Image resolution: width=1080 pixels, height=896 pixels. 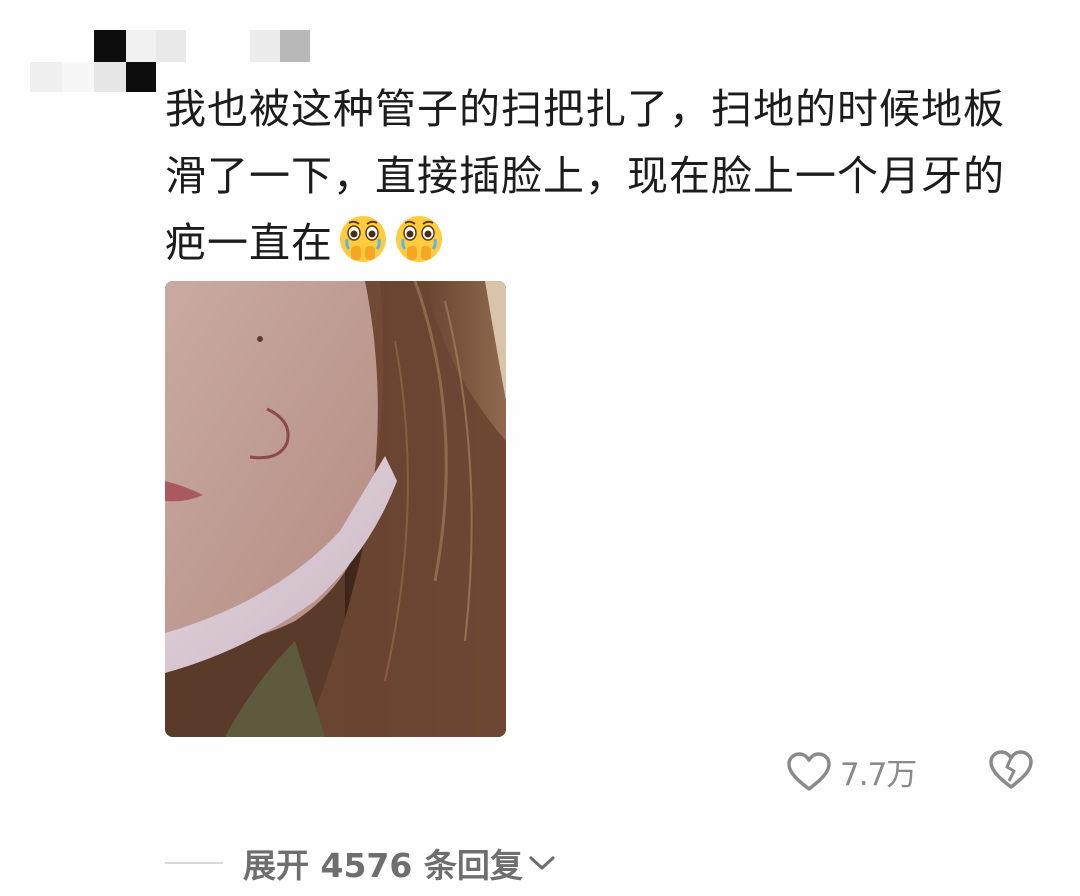 What do you see at coordinates (540, 773) in the screenshot?
I see `comment-actions: 7.7万` at bounding box center [540, 773].